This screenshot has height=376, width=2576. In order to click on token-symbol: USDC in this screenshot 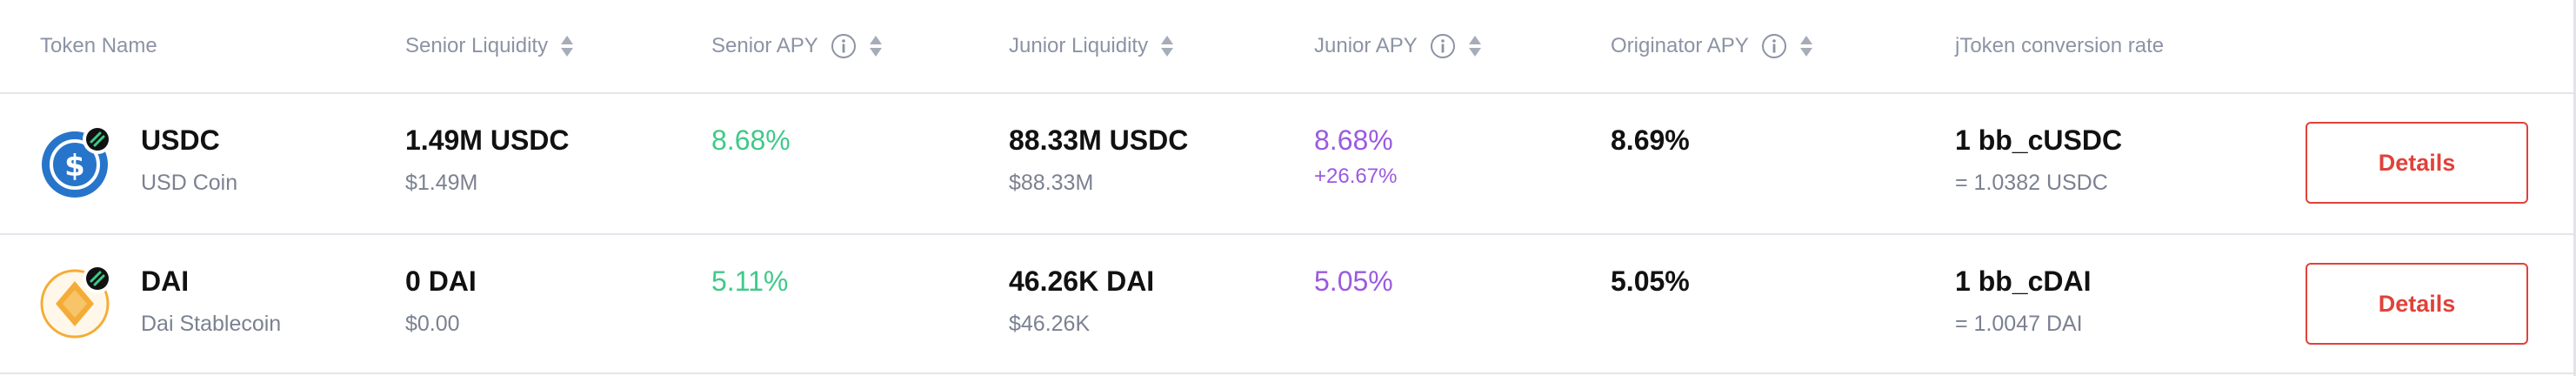, I will do `click(180, 140)`.